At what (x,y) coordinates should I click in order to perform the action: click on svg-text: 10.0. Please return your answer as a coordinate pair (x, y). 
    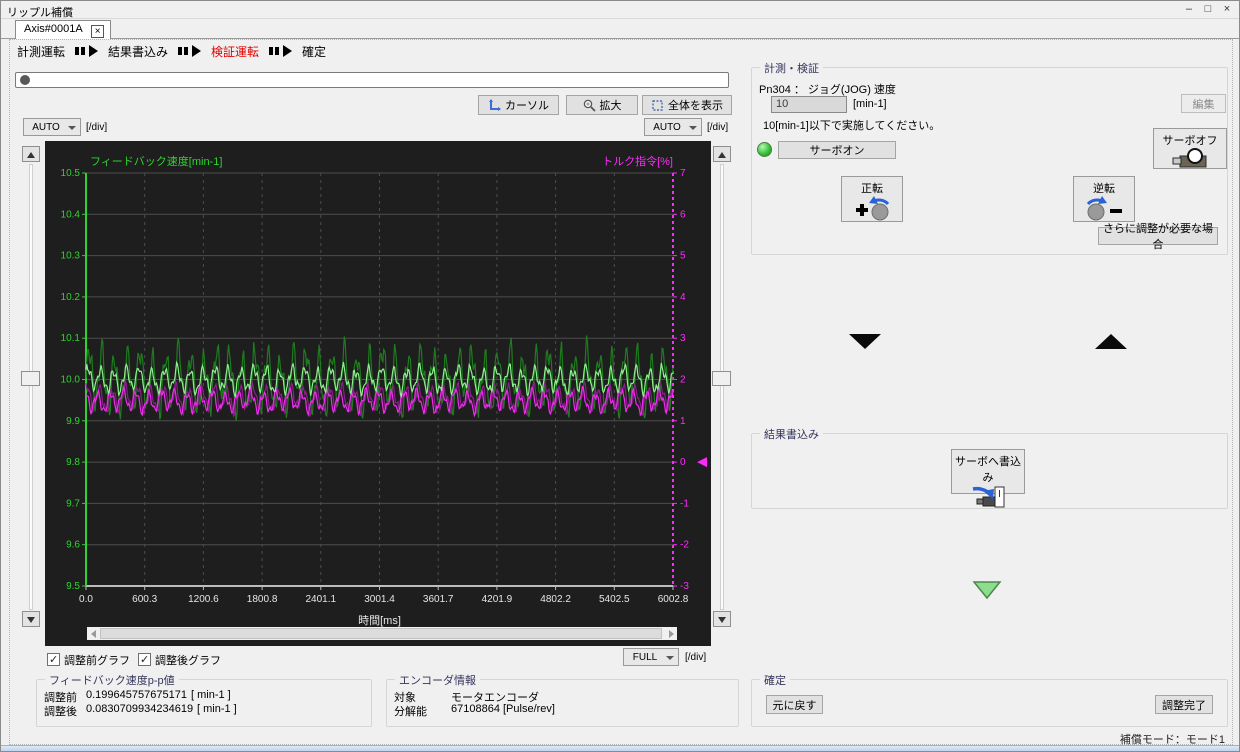
    Looking at the image, I should click on (71, 380).